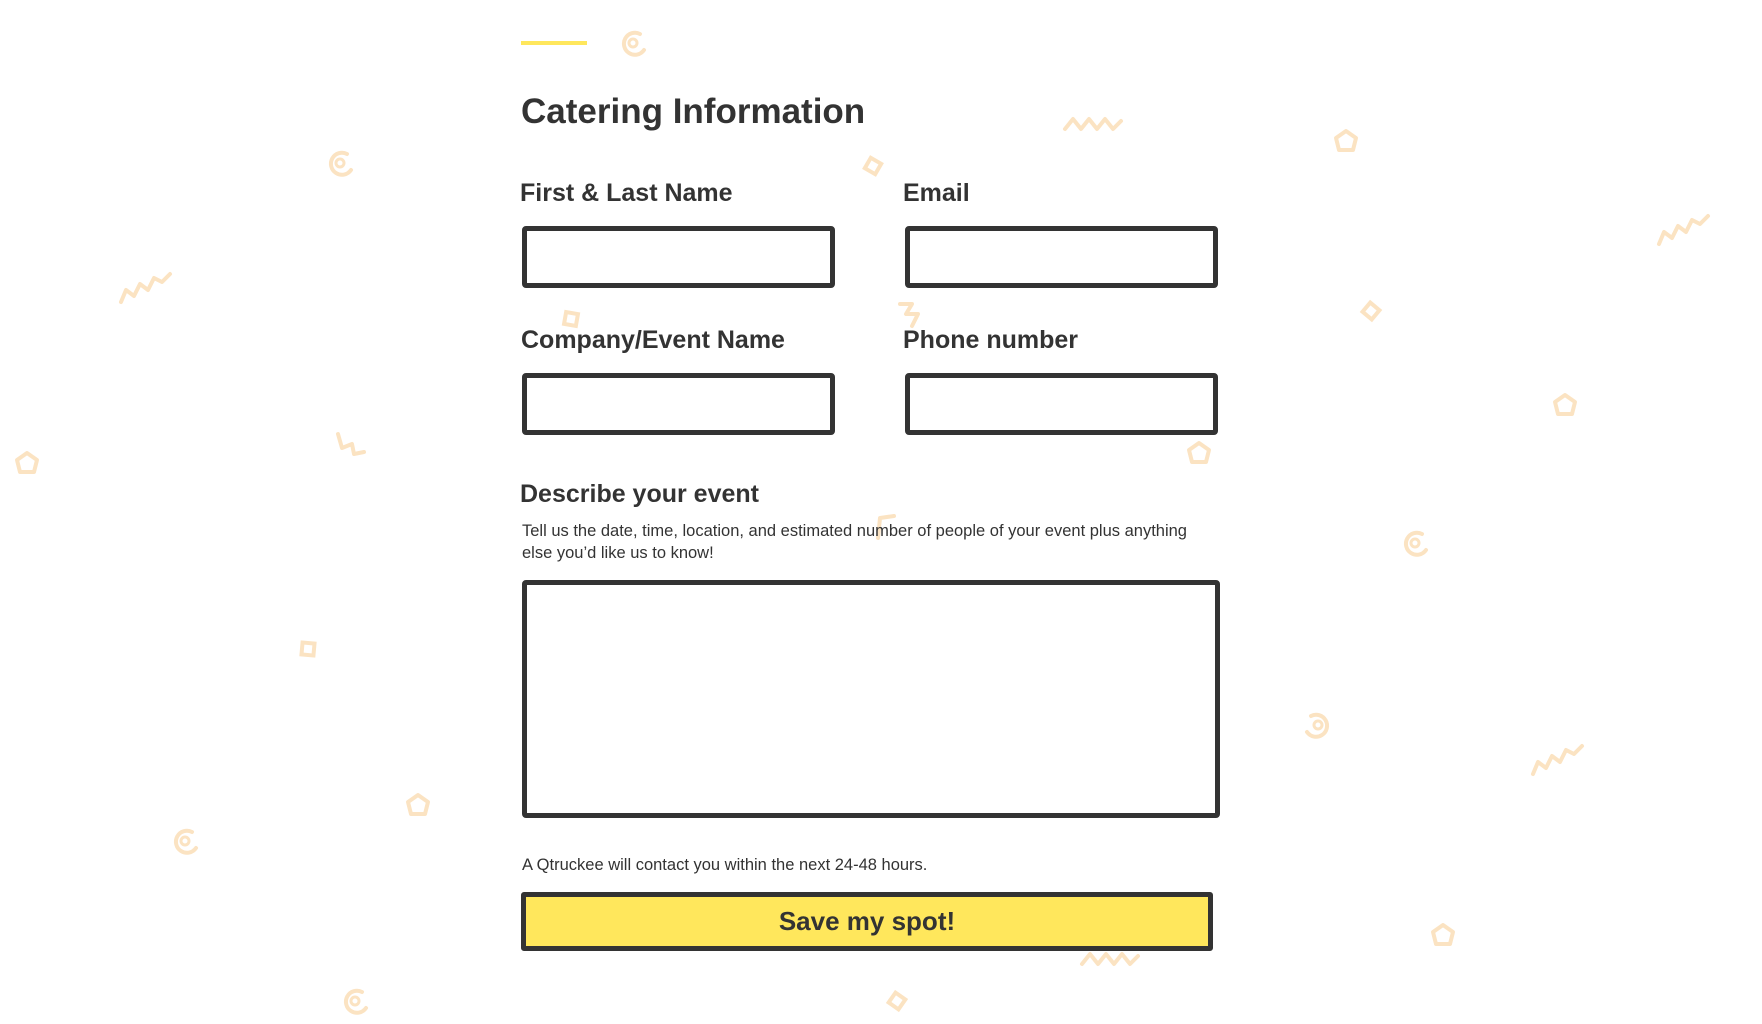  What do you see at coordinates (1061, 257) in the screenshot?
I see `email-input` at bounding box center [1061, 257].